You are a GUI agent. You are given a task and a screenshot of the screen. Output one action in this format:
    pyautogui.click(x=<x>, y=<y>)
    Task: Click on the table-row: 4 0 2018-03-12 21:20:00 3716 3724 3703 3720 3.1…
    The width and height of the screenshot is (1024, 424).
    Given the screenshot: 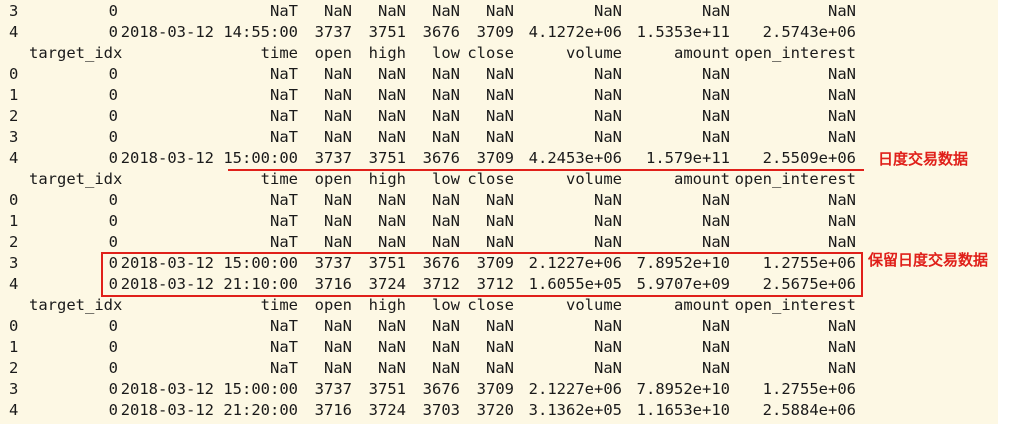 What is the action you would take?
    pyautogui.click(x=499, y=410)
    